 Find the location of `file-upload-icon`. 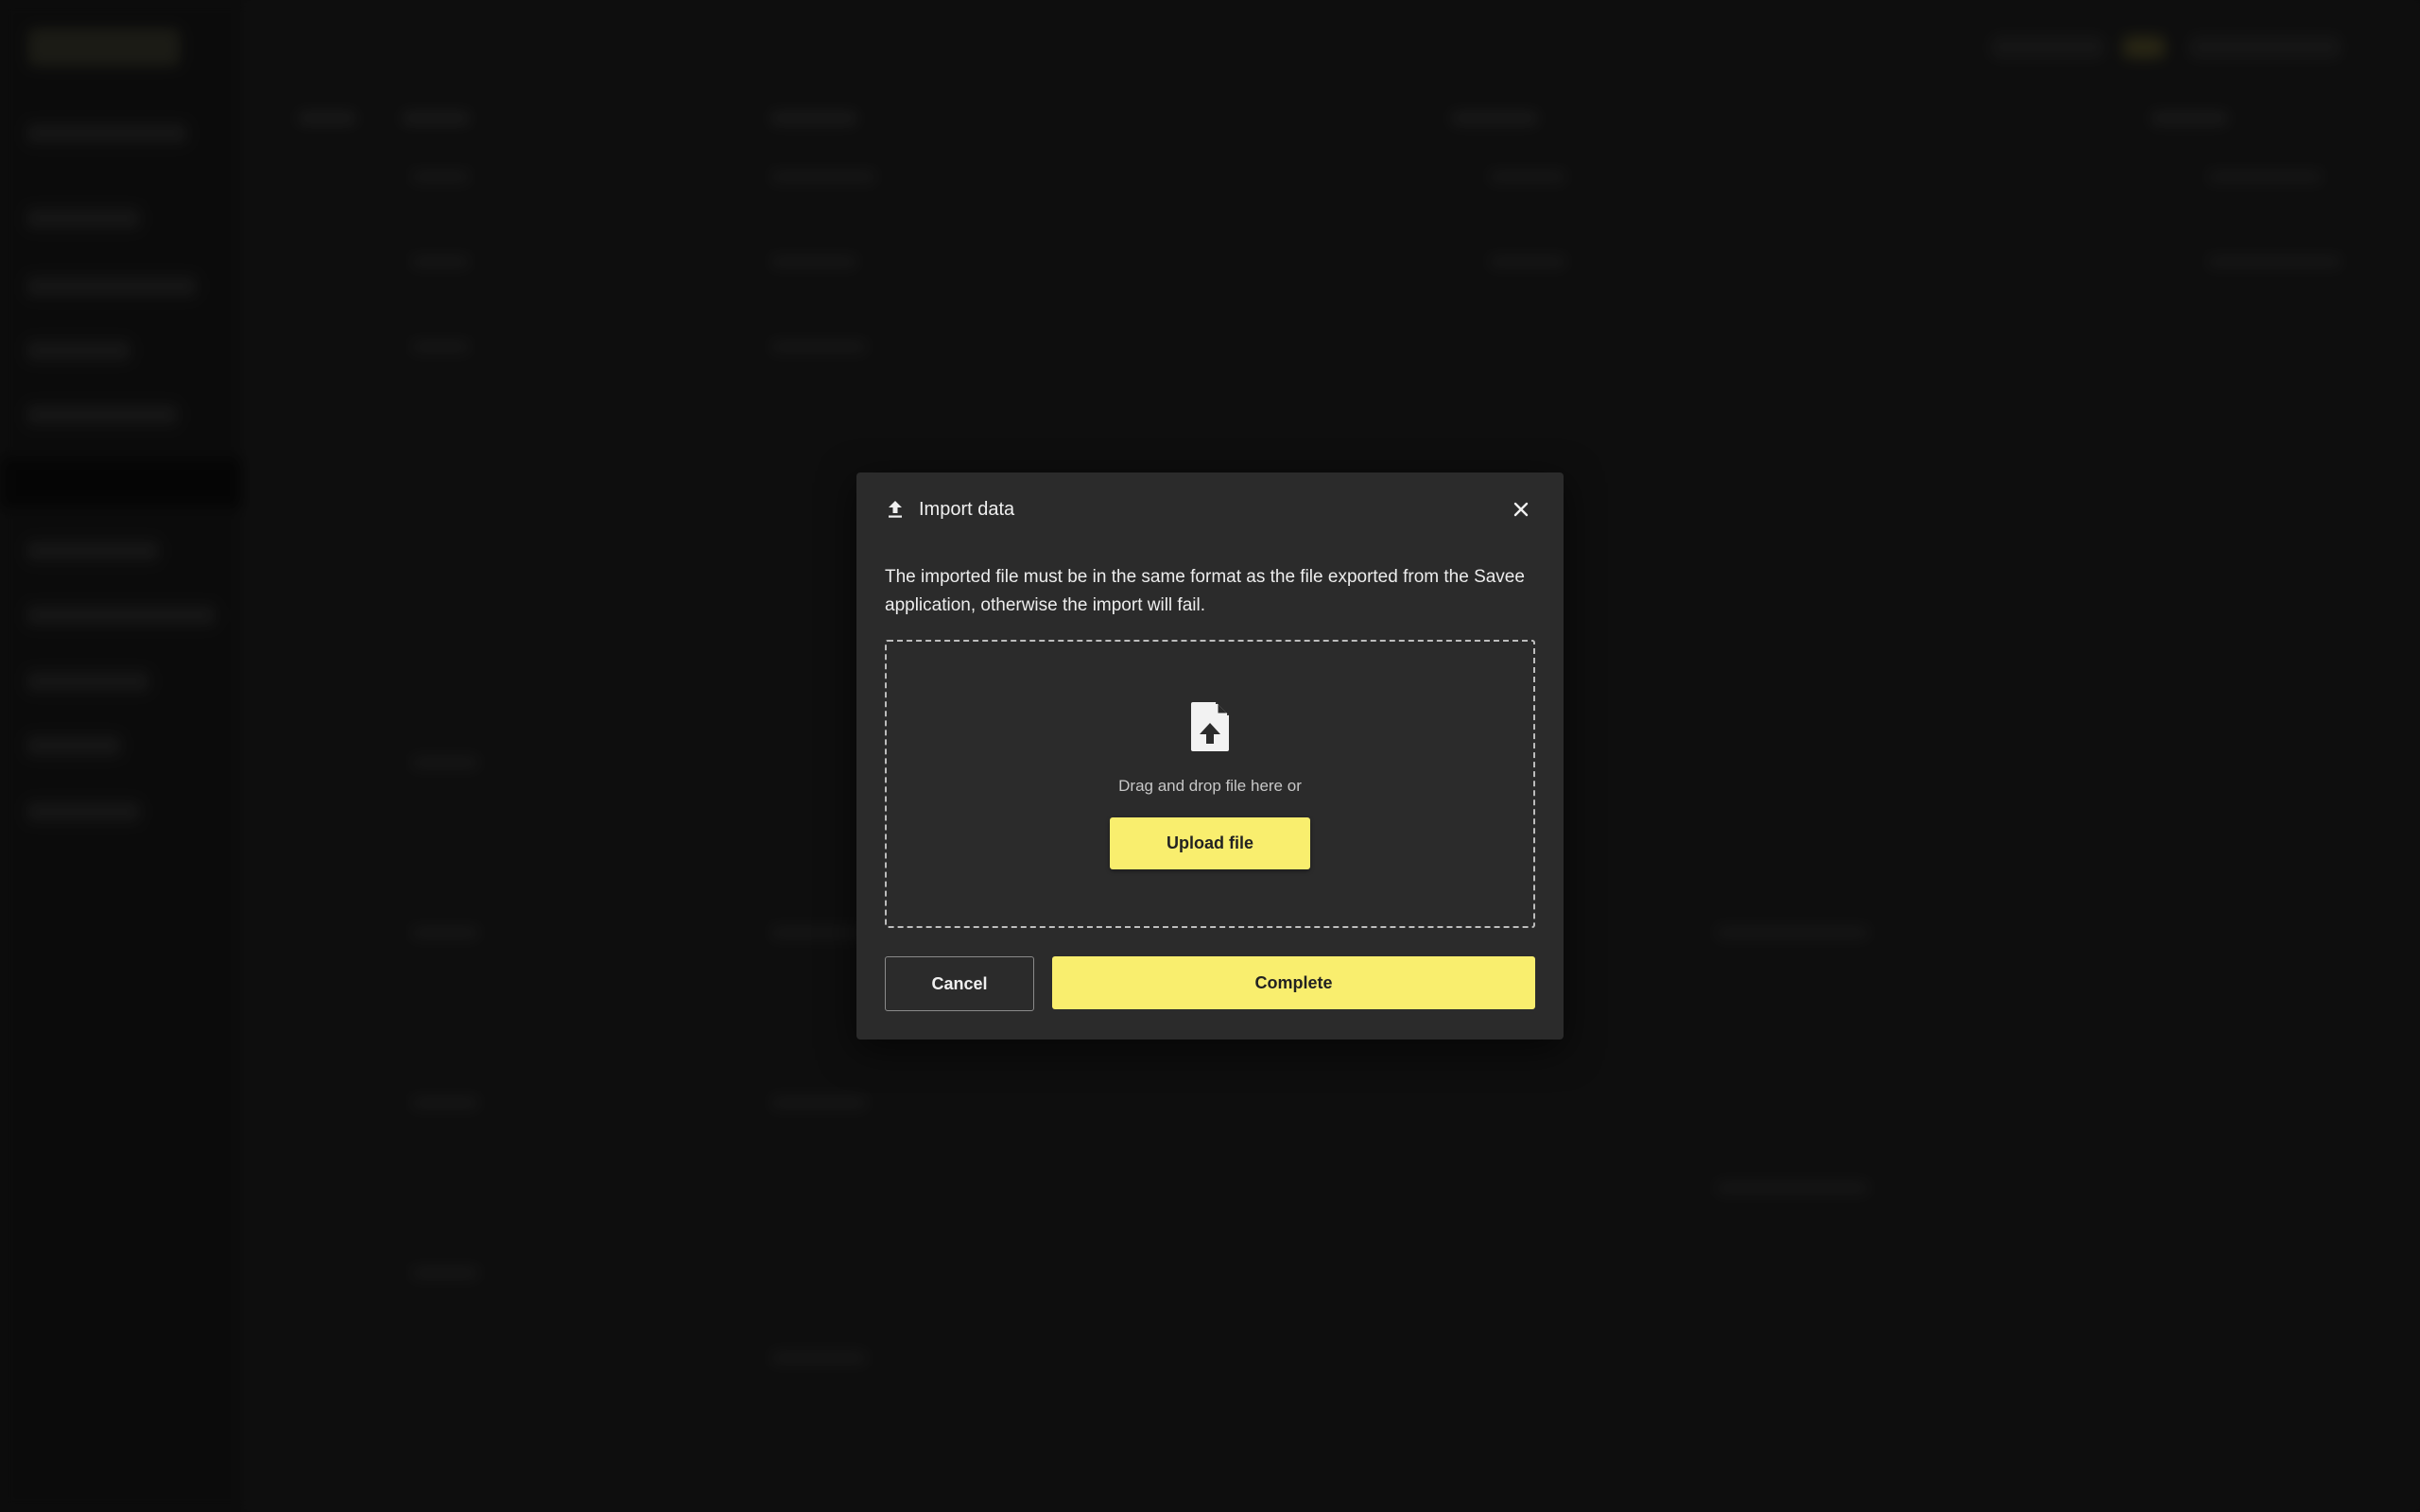

file-upload-icon is located at coordinates (1210, 726).